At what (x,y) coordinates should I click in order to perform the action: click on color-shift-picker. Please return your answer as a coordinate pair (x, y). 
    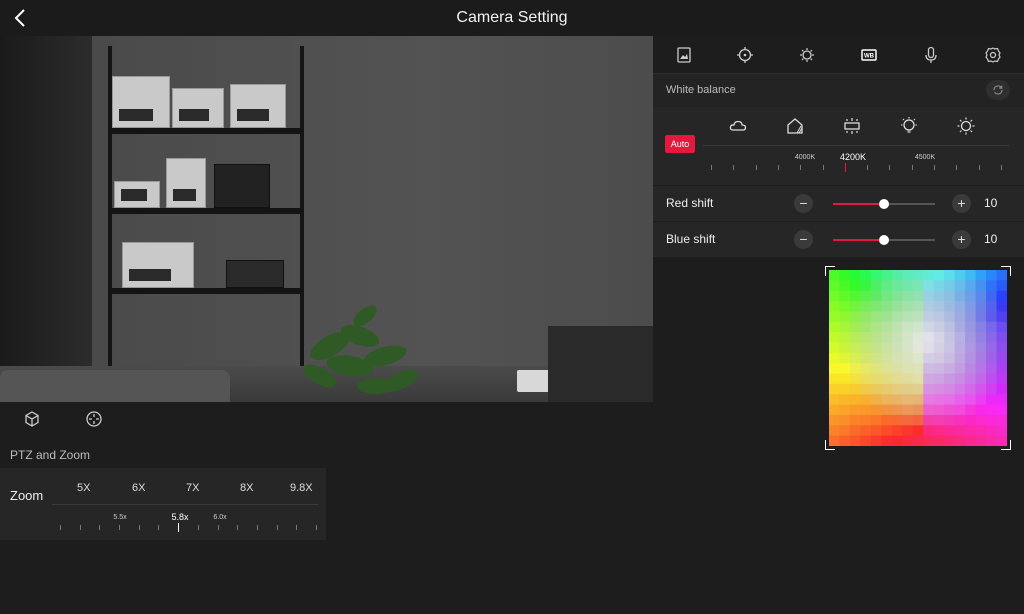
    Looking at the image, I should click on (918, 358).